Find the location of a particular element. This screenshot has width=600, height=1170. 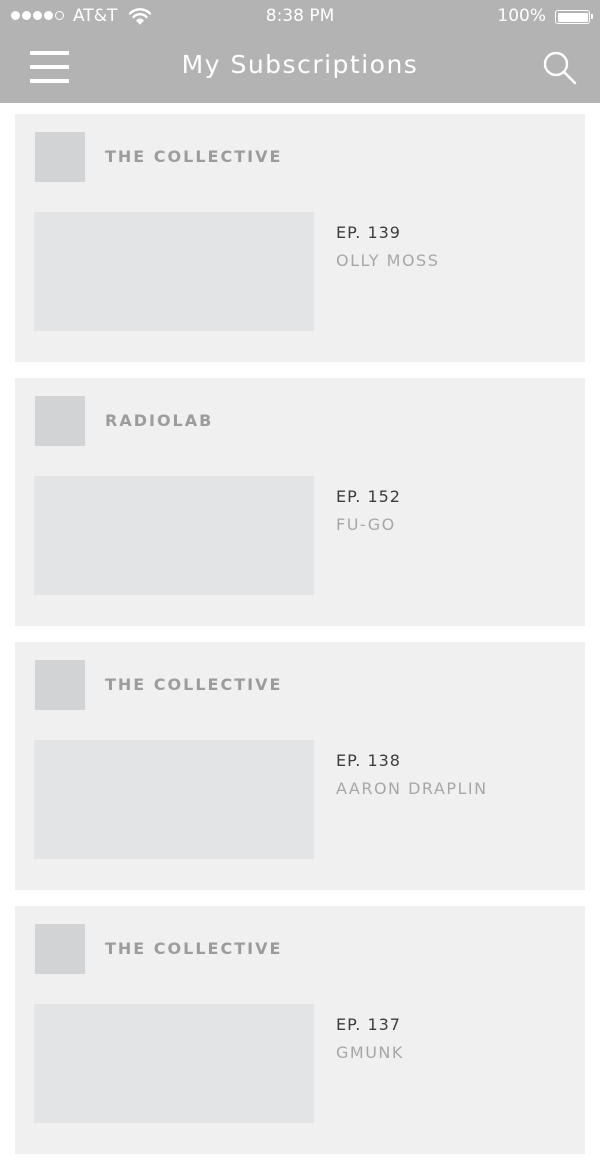

episode-title: GMUNK is located at coordinates (370, 1053).